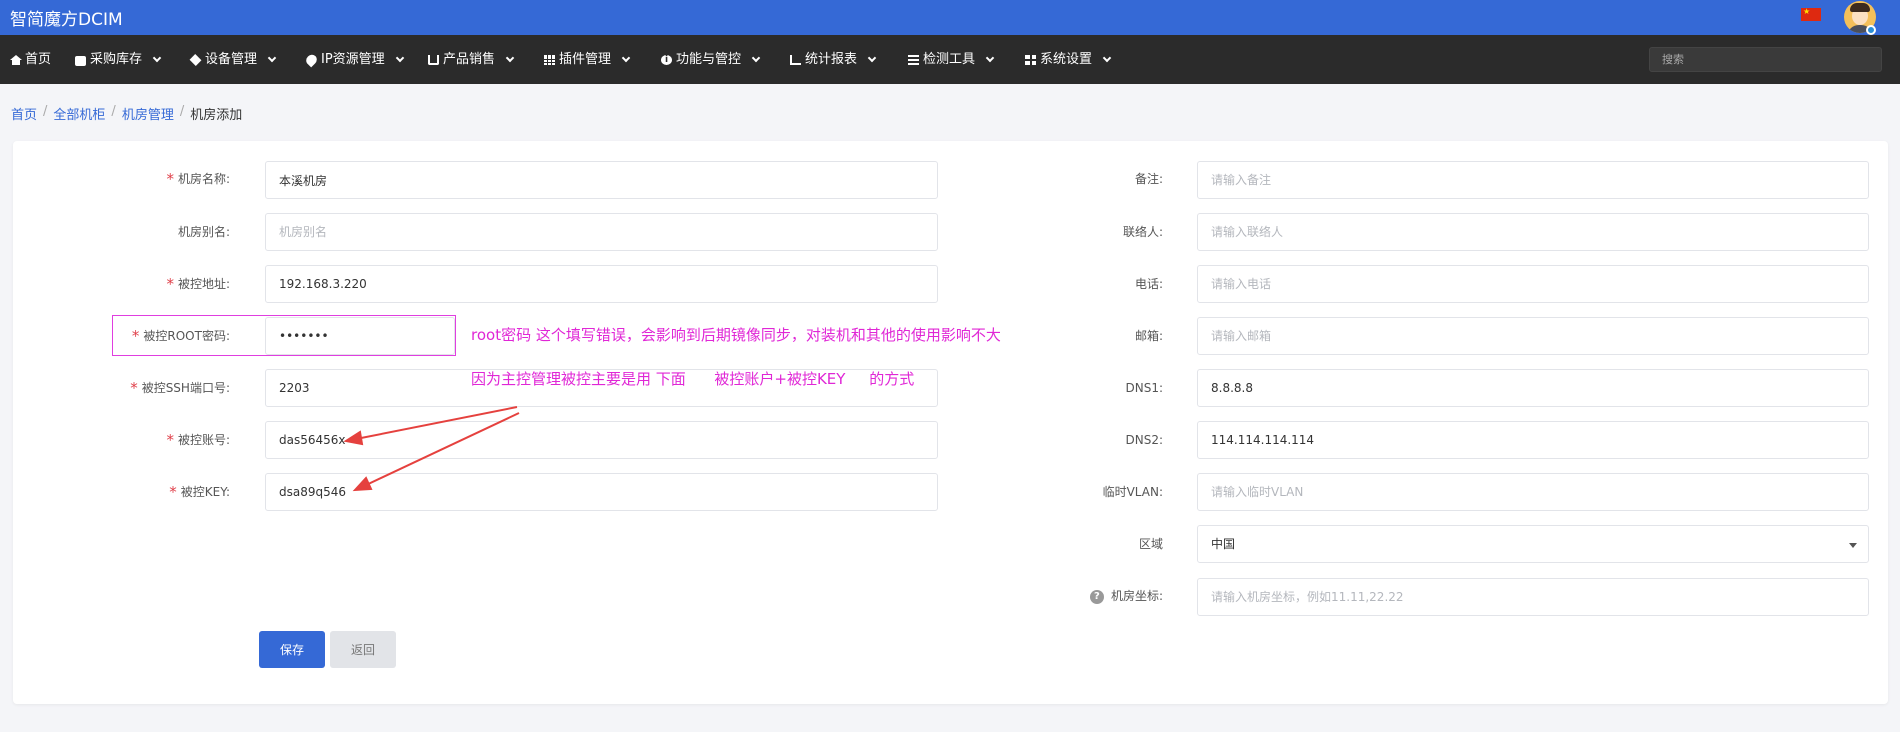 The width and height of the screenshot is (1900, 732). Describe the element at coordinates (353, 438) in the screenshot. I see `arrow-head-account` at that location.